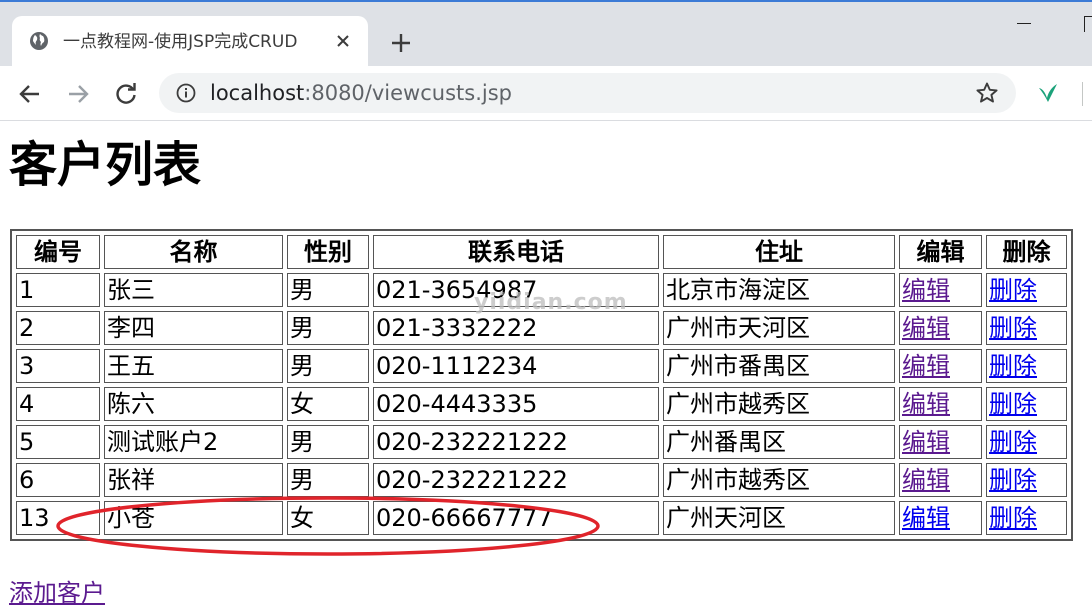 The image size is (1092, 615). I want to click on cell-id: 1, so click(58, 290).